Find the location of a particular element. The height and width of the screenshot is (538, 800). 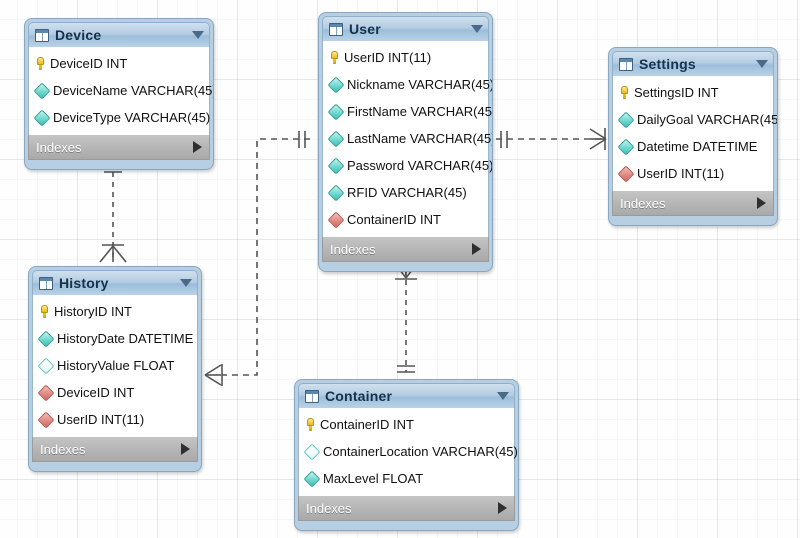

column-row: Password VARCHAR(45) is located at coordinates (407, 165).